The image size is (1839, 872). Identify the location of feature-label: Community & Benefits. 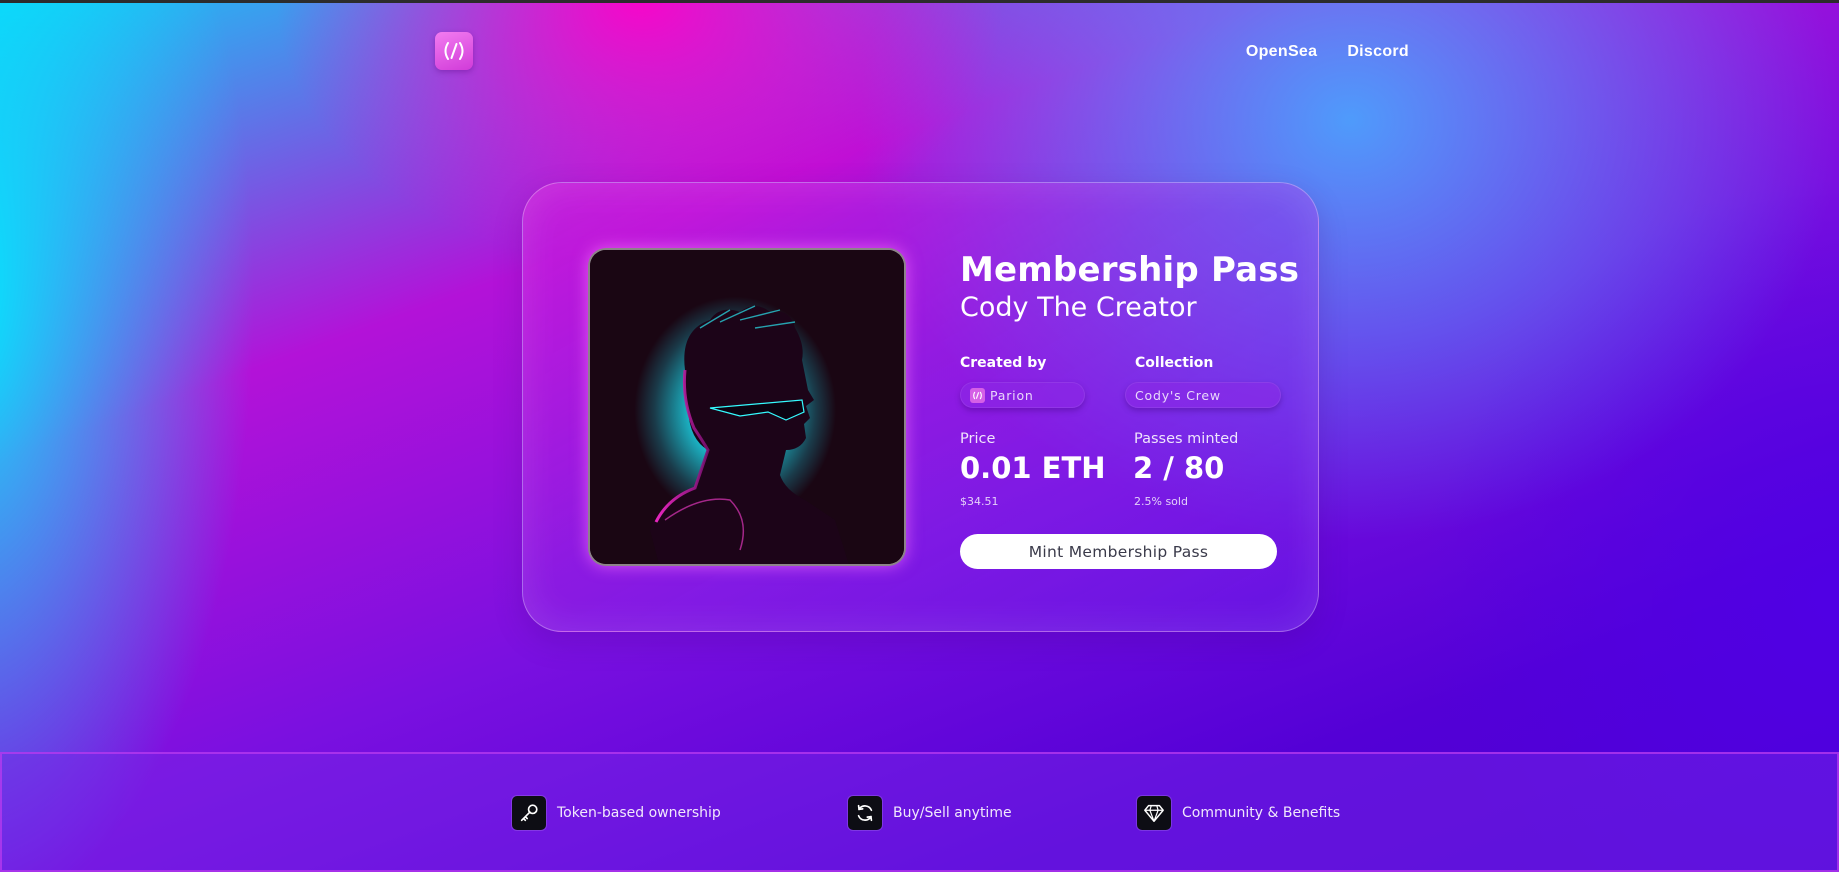
(1261, 813).